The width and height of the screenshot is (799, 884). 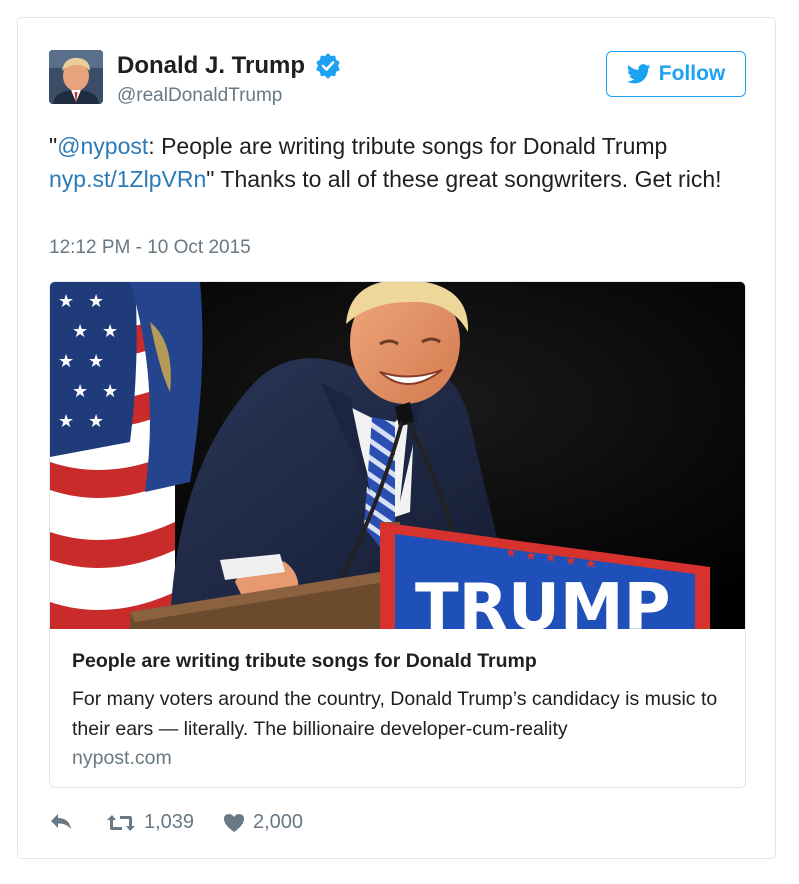 I want to click on retweet-count: 1,039, so click(x=169, y=822).